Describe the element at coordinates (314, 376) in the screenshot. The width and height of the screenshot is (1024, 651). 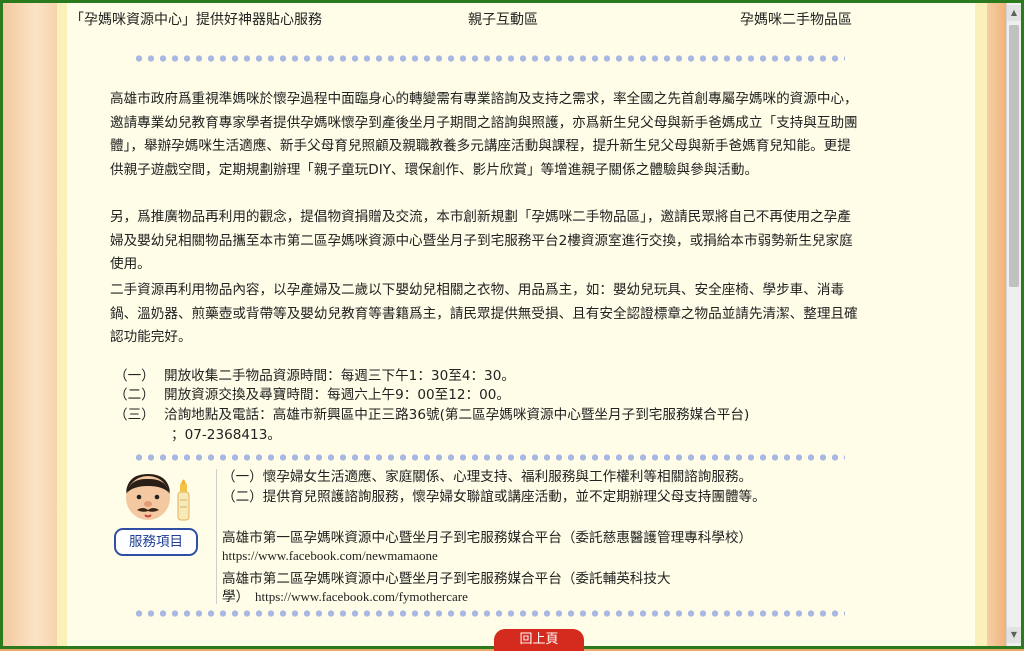
I see `list-item: （一） 開放收集二手物品資源時間：每週三下午1：30至4：30。` at that location.